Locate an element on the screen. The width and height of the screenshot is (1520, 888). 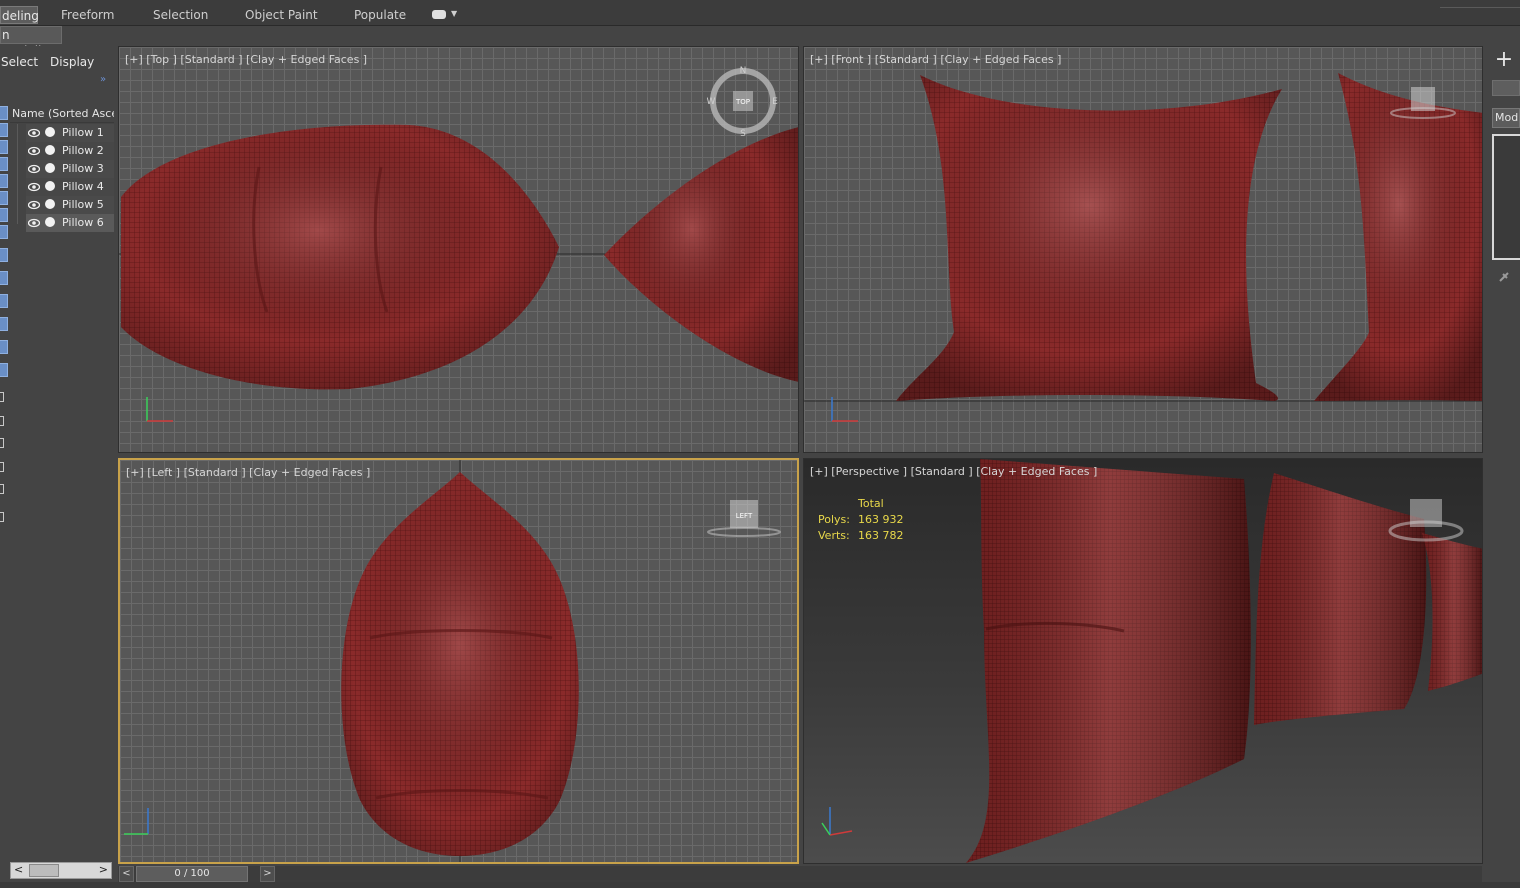
filter-groups-icon is located at coordinates (4, 215).